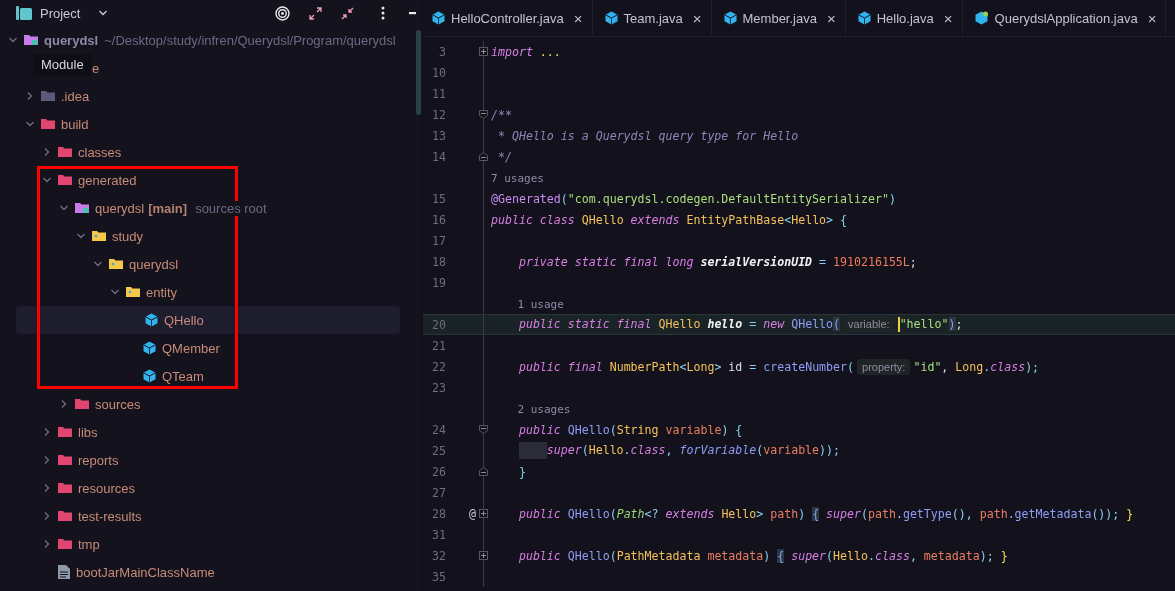 Image resolution: width=1175 pixels, height=591 pixels. I want to click on line-number: 15, so click(439, 198).